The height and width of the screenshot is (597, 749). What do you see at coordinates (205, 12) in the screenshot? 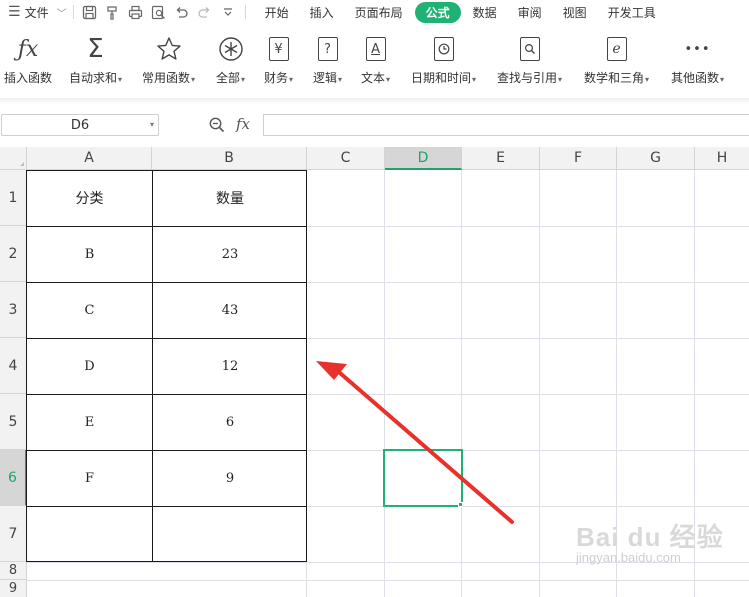
I see `redo-icon` at bounding box center [205, 12].